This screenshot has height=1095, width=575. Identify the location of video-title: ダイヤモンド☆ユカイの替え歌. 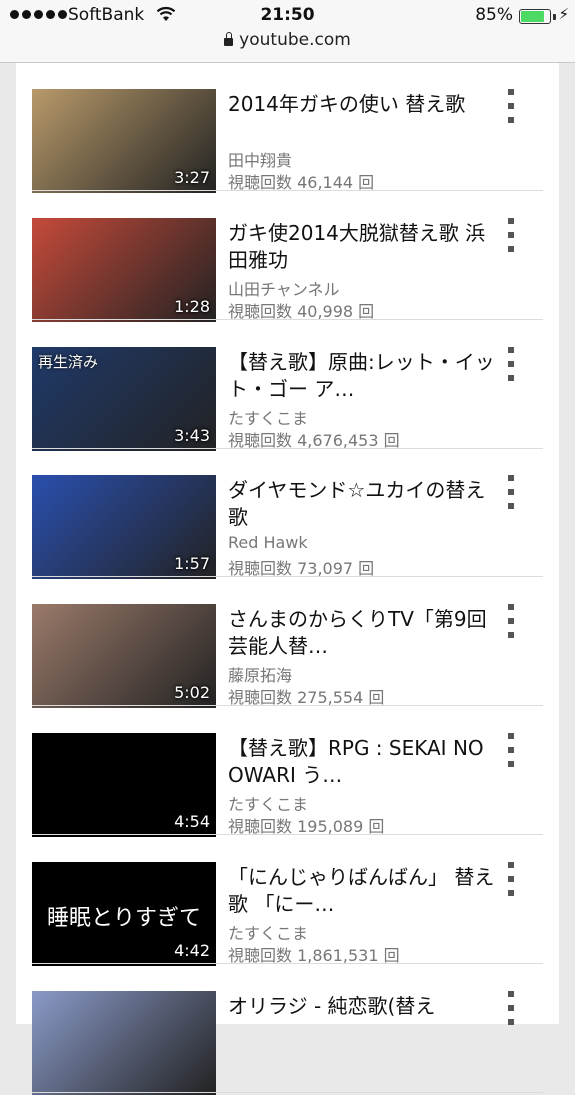
(363, 504).